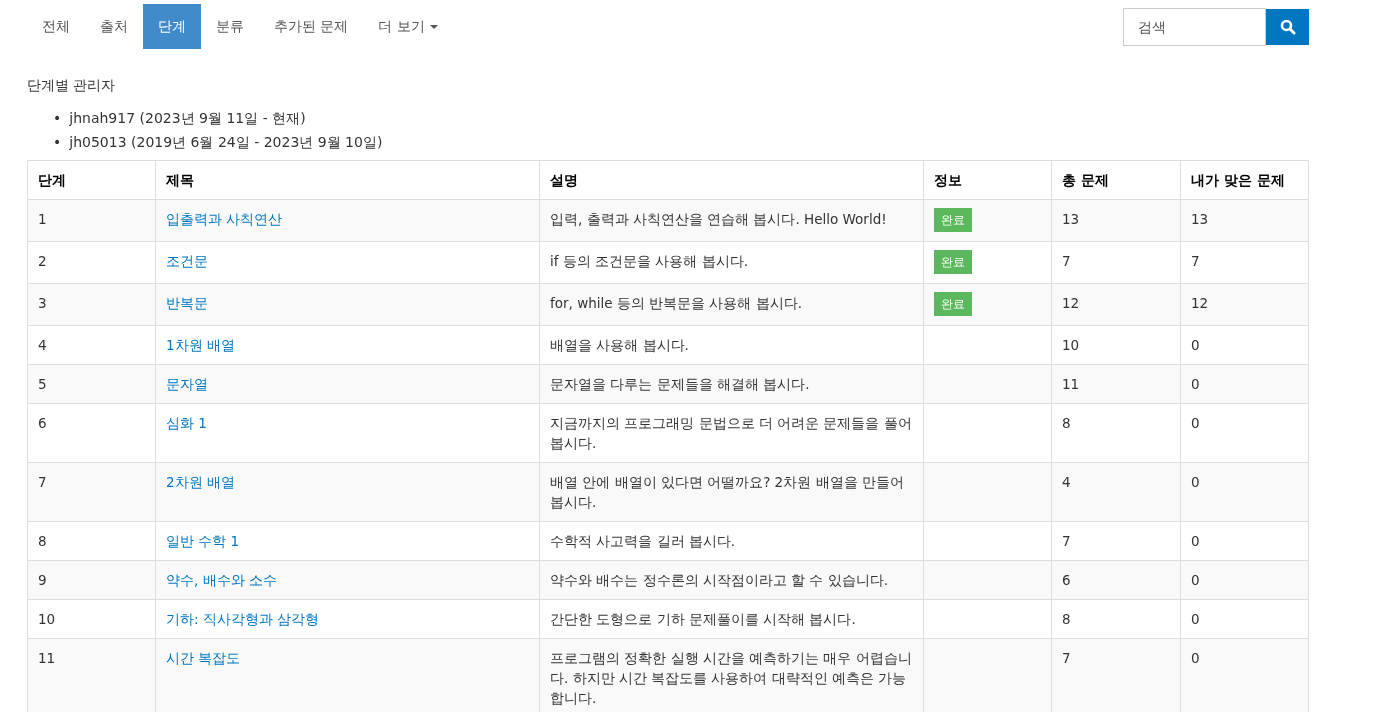 This screenshot has width=1379, height=712. Describe the element at coordinates (230, 26) in the screenshot. I see `nav-tab: 분류` at that location.